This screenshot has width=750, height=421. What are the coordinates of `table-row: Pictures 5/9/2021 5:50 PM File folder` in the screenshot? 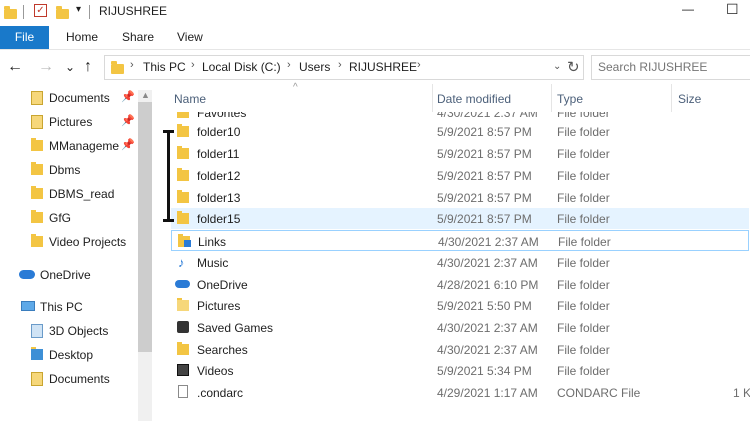 It's located at (460, 305).